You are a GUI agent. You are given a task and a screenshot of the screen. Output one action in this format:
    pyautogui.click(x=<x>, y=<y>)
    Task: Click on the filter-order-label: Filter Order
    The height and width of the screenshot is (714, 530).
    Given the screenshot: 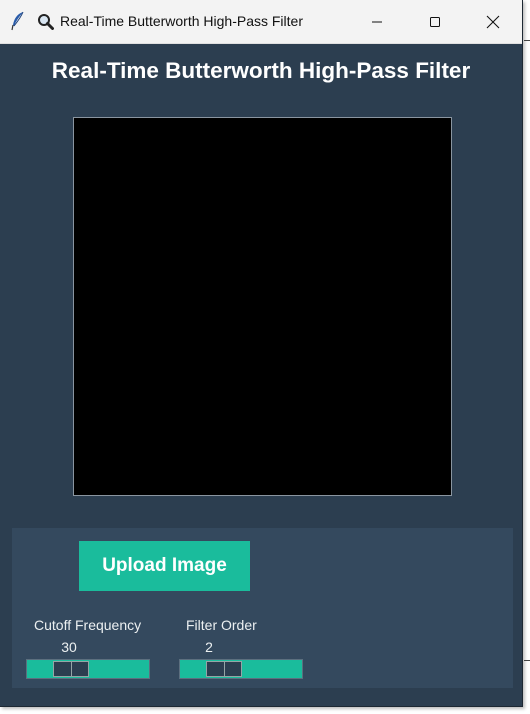 What is the action you would take?
    pyautogui.click(x=221, y=625)
    